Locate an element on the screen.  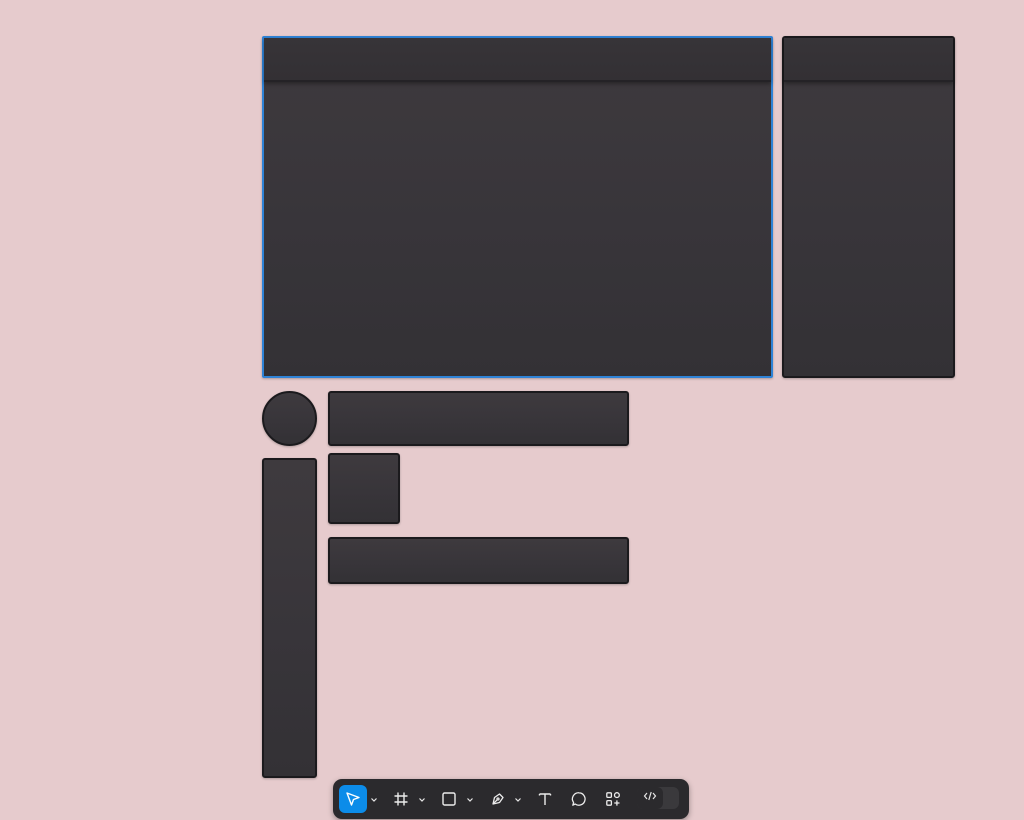
text-tool-button is located at coordinates (545, 799).